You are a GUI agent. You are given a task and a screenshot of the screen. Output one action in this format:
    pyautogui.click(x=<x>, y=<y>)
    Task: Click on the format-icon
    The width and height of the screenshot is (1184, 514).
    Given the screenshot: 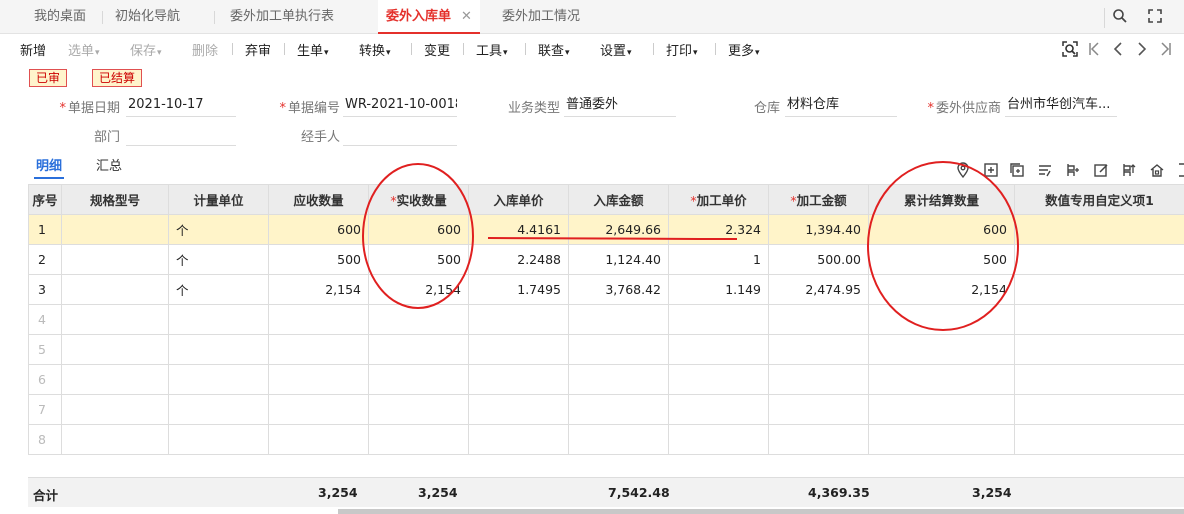 What is the action you would take?
    pyautogui.click(x=1045, y=170)
    